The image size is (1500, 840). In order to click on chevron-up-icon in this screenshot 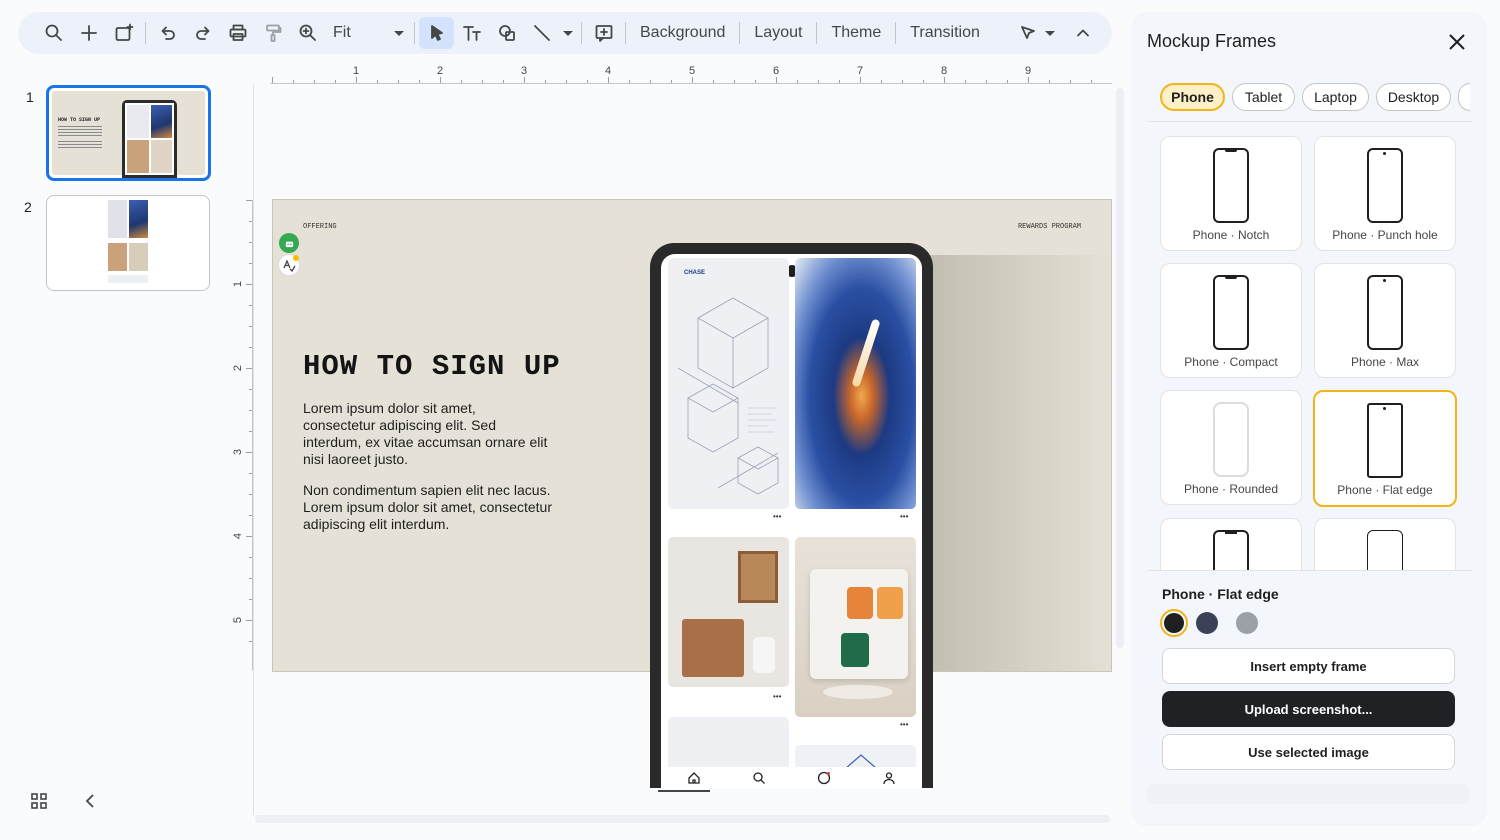, I will do `click(1082, 33)`.